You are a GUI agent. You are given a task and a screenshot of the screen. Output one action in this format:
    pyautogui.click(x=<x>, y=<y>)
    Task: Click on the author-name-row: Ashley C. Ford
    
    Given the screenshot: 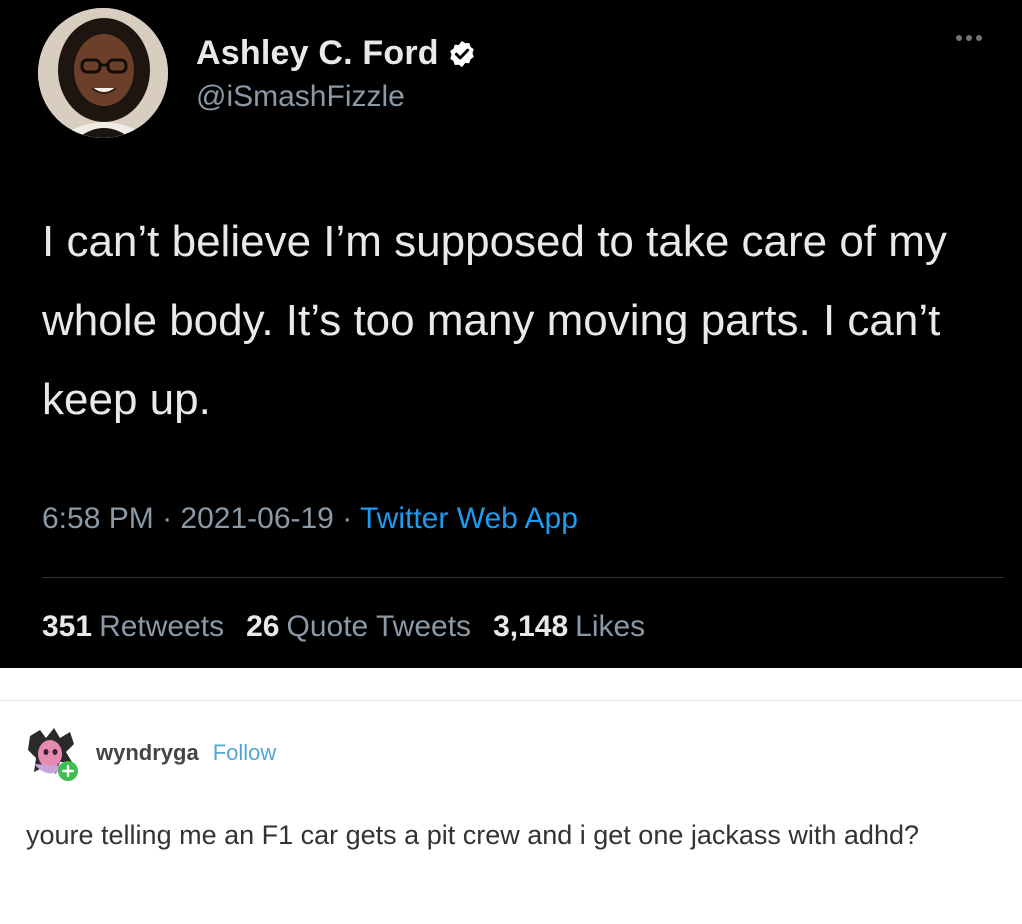 What is the action you would take?
    pyautogui.click(x=336, y=53)
    